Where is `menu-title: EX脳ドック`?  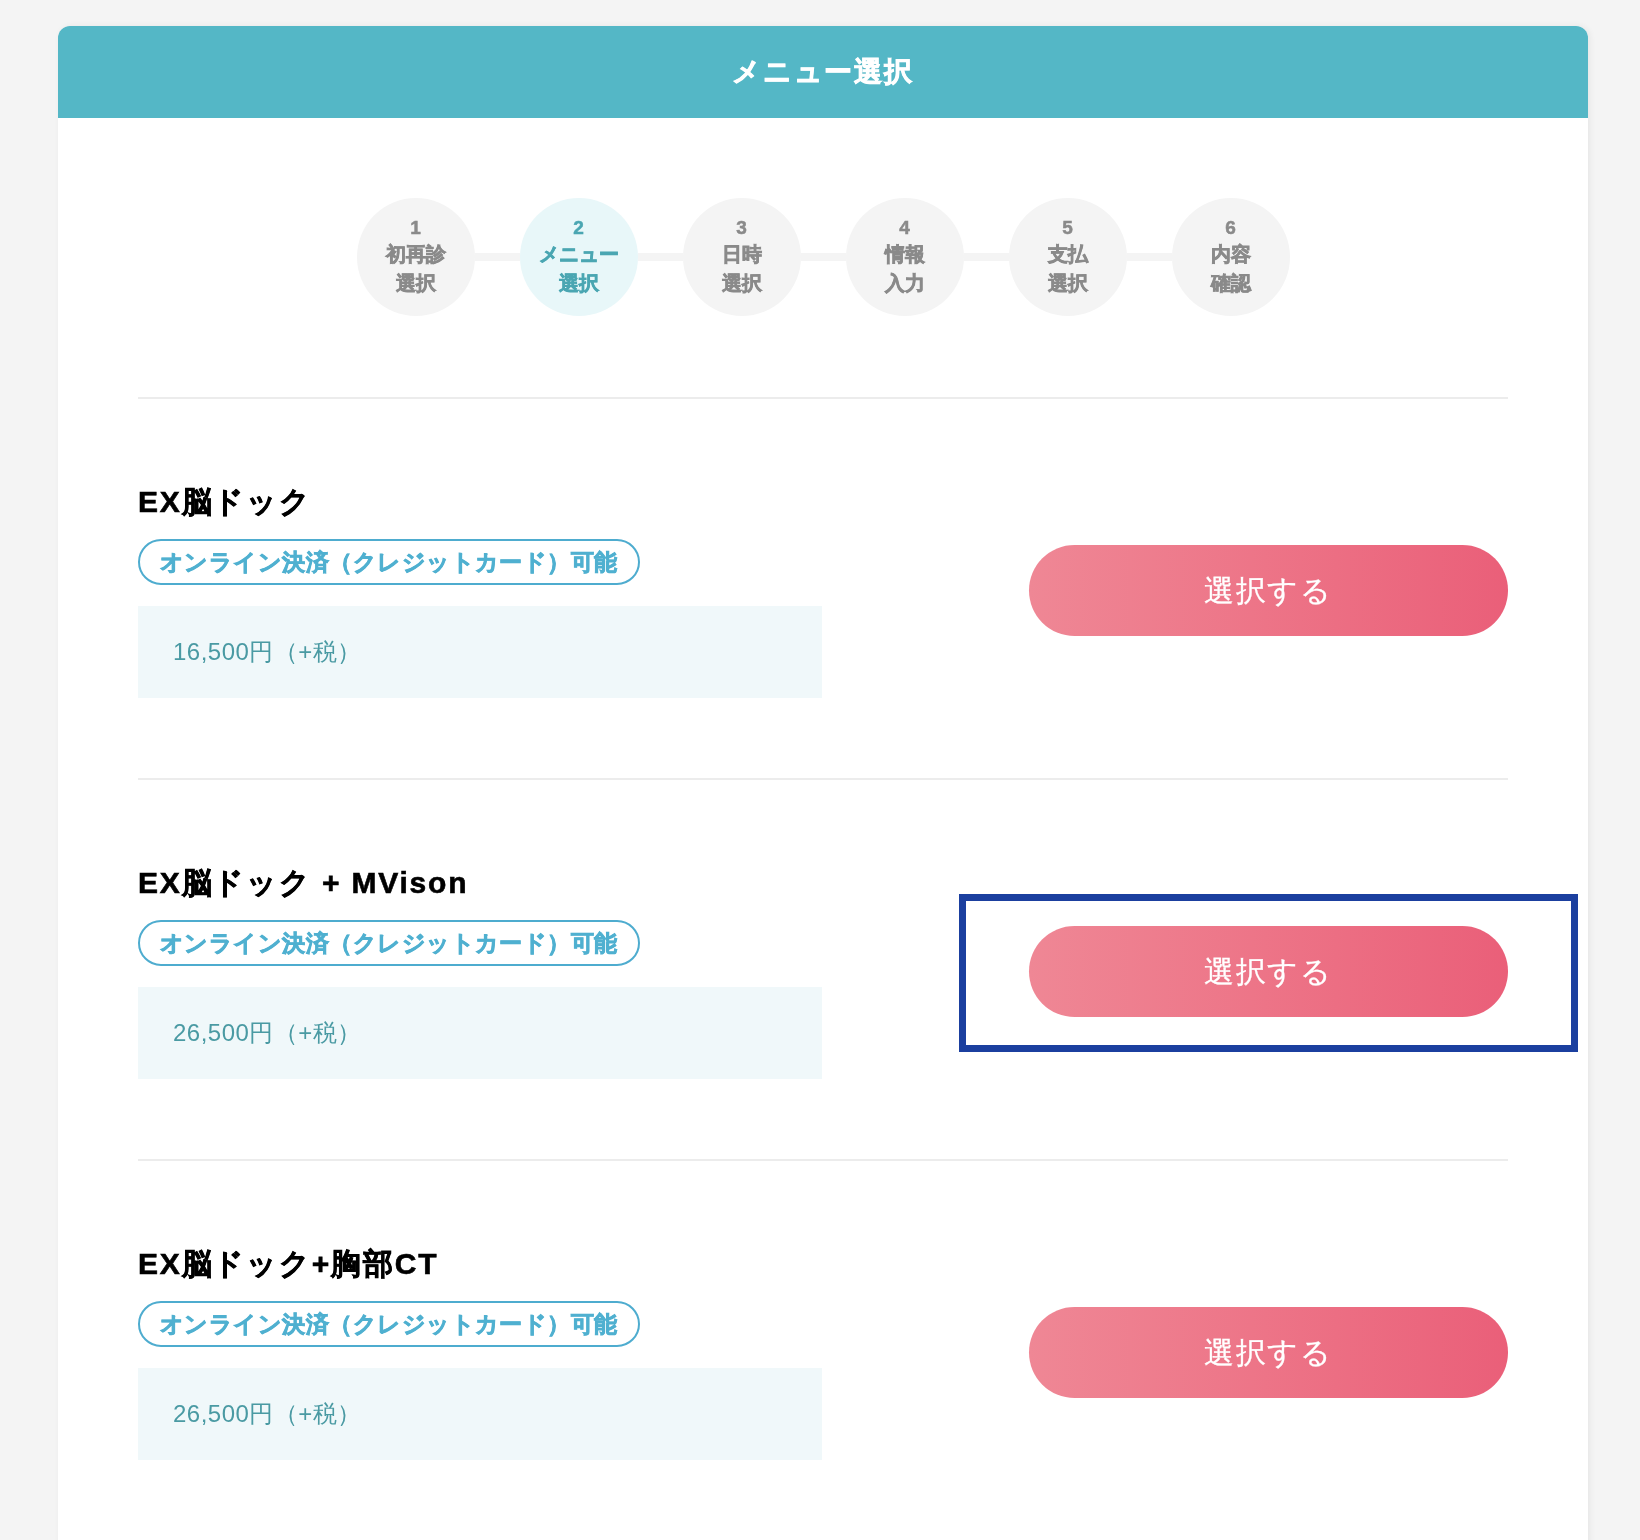
menu-title: EX脳ドック is located at coordinates (225, 502).